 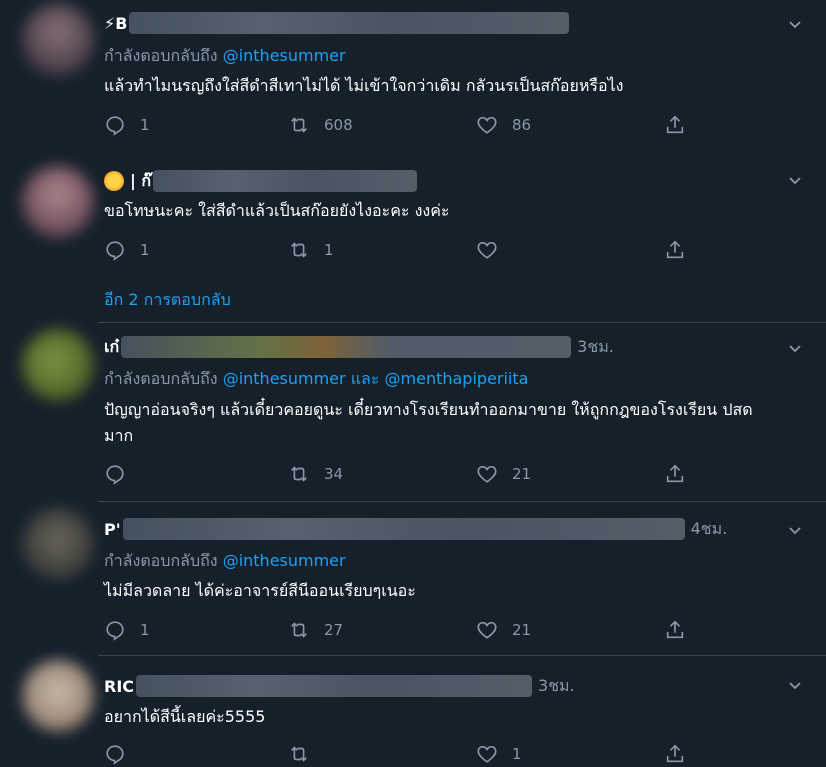 What do you see at coordinates (311, 250) in the screenshot?
I see `retweet-button: 1` at bounding box center [311, 250].